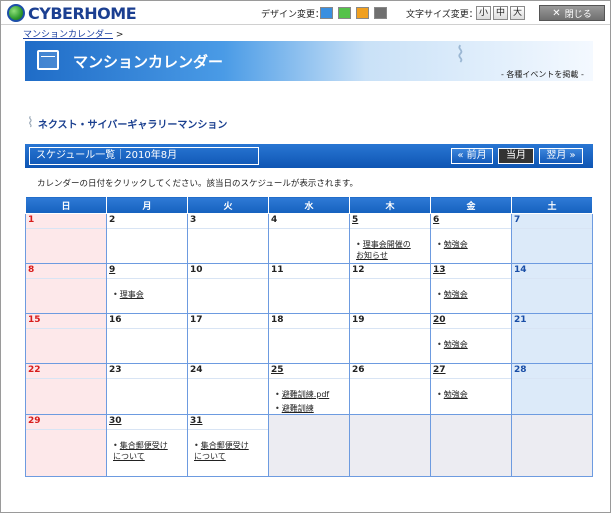  Describe the element at coordinates (471, 338) in the screenshot. I see `calendar-day-cell: 20 • 勉強会` at that location.